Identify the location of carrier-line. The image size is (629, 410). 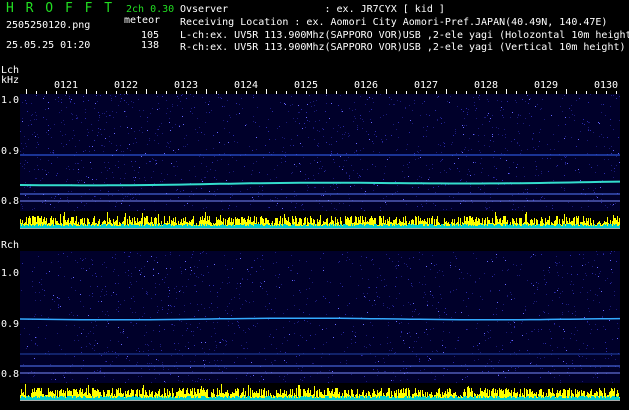
(320, 183).